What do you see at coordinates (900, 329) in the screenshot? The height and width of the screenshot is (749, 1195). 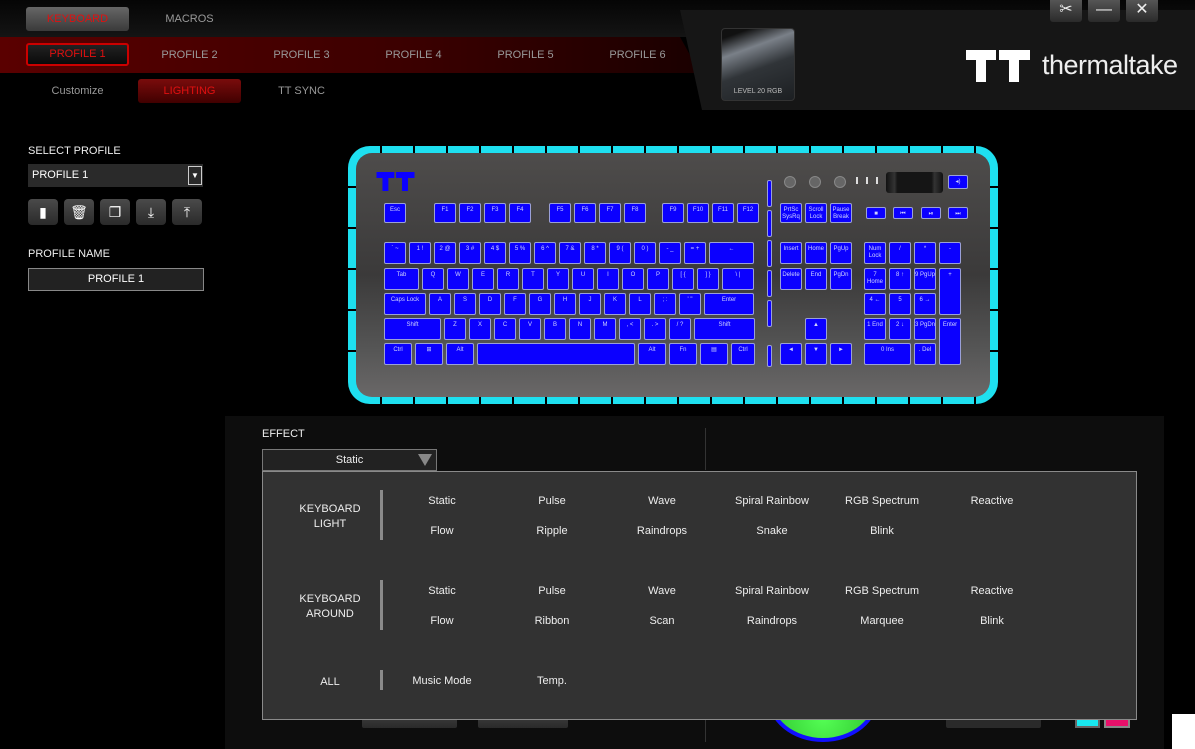 I see `key-numpad: 2 ↓` at bounding box center [900, 329].